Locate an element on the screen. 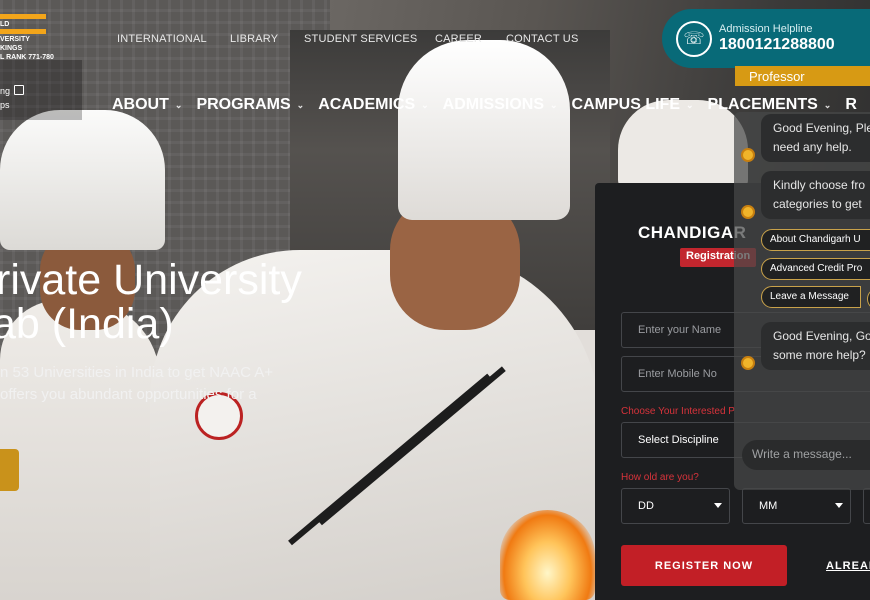 The image size is (870, 600). register-now-button: REGISTER NOW is located at coordinates (704, 565).